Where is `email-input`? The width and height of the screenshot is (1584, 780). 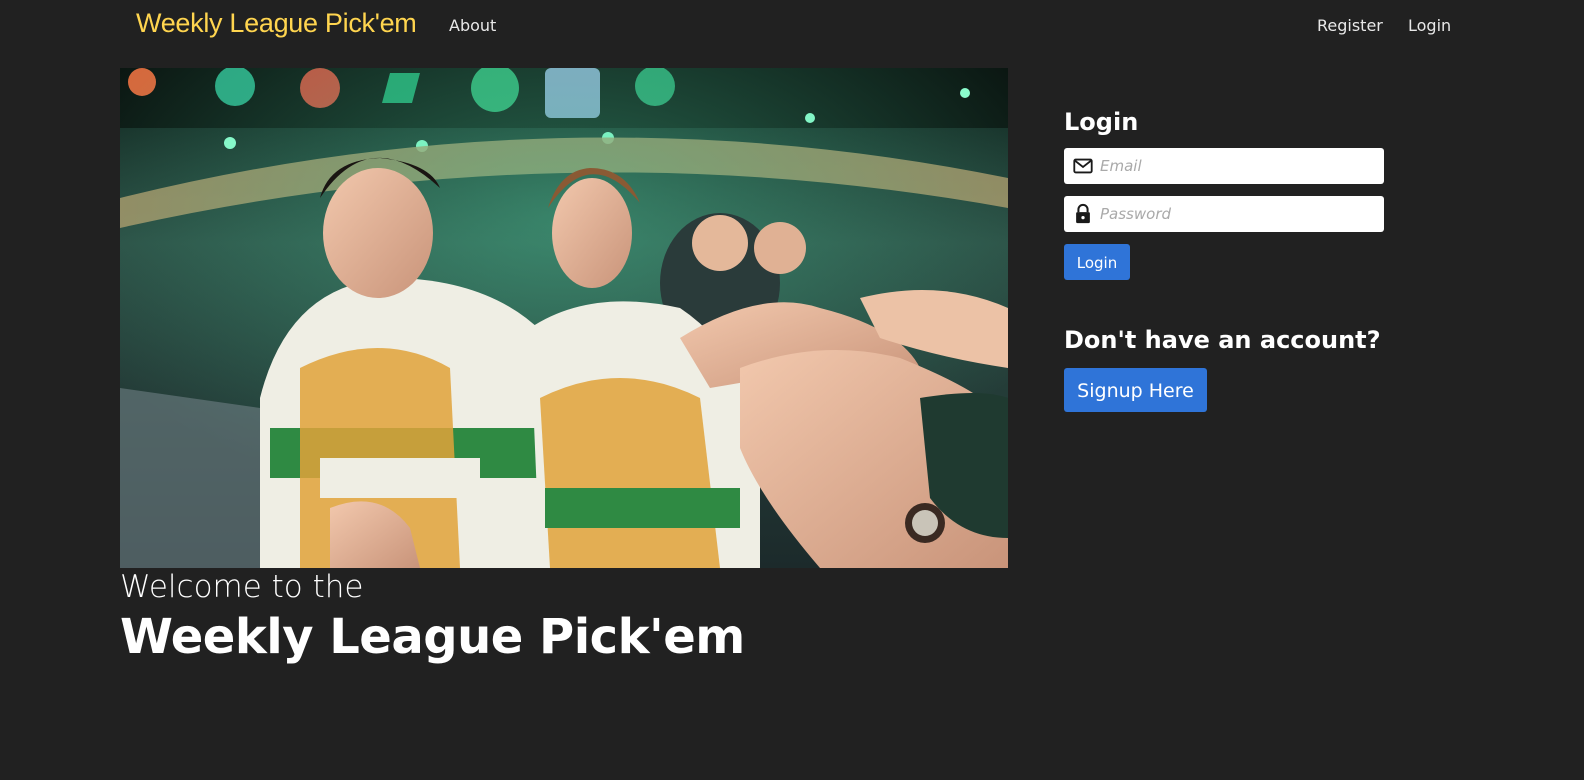 email-input is located at coordinates (1238, 166).